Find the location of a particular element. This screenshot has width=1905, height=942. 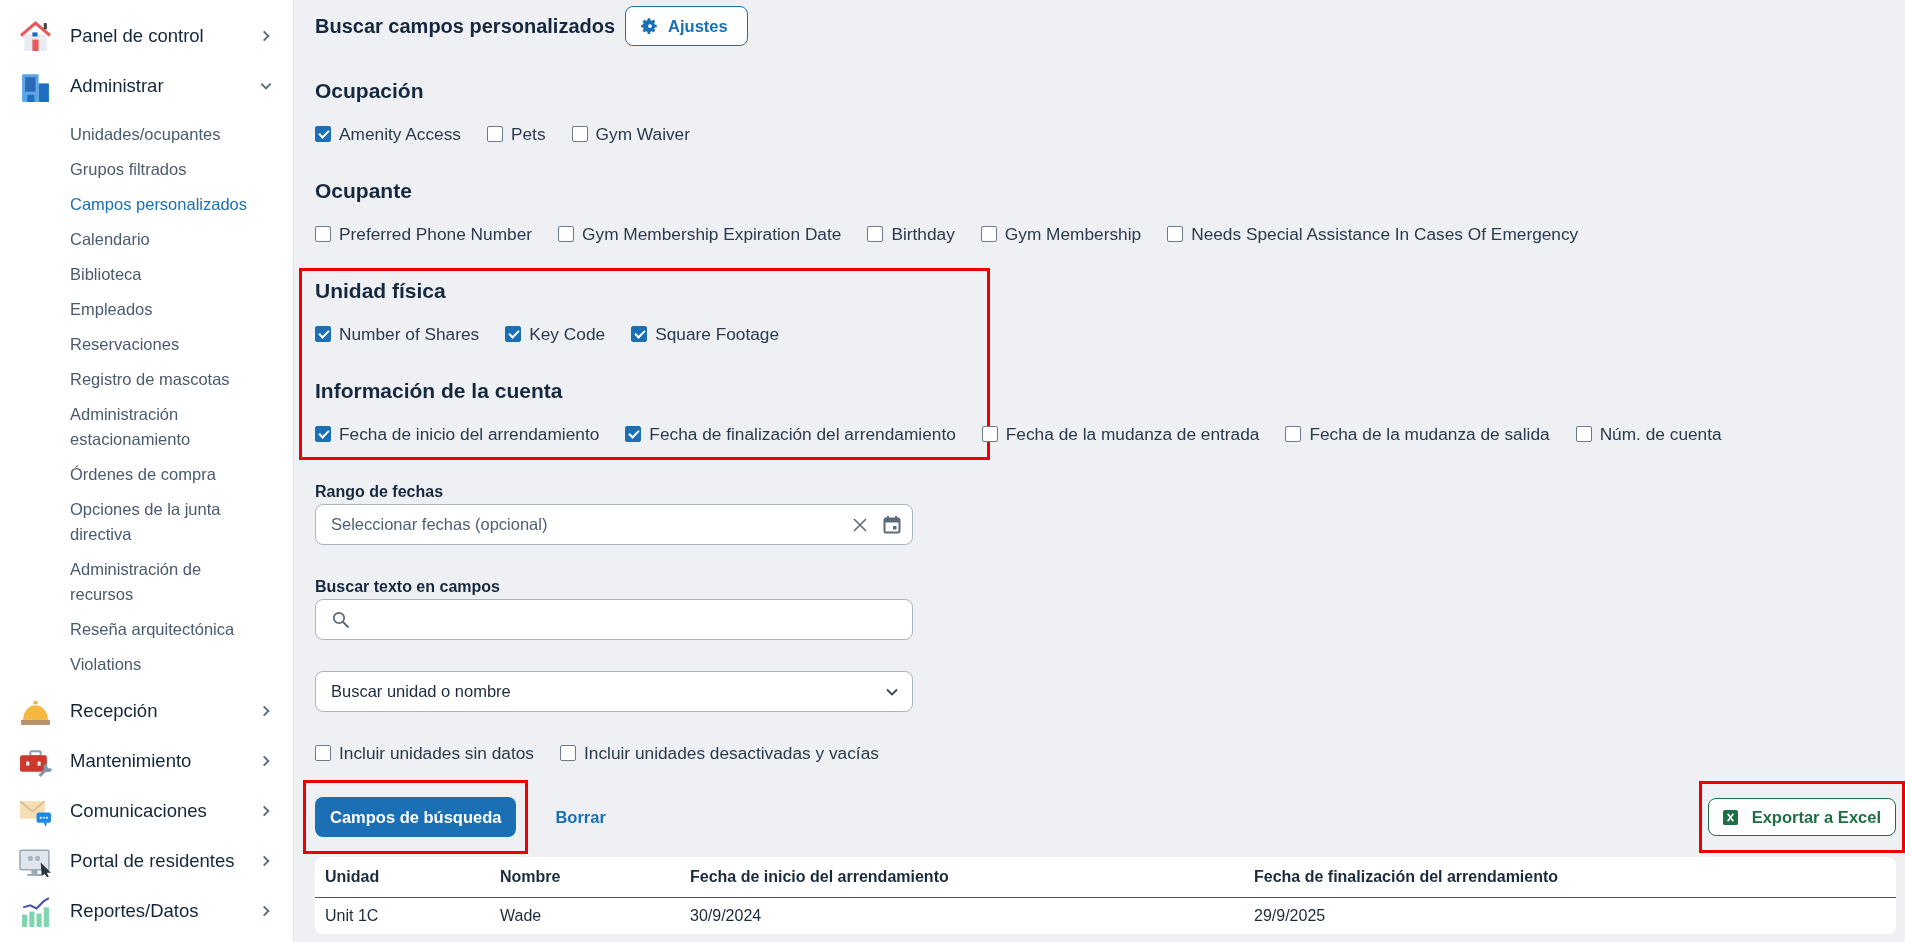

checkbox-label: Incluir unidades sin datos is located at coordinates (436, 753).